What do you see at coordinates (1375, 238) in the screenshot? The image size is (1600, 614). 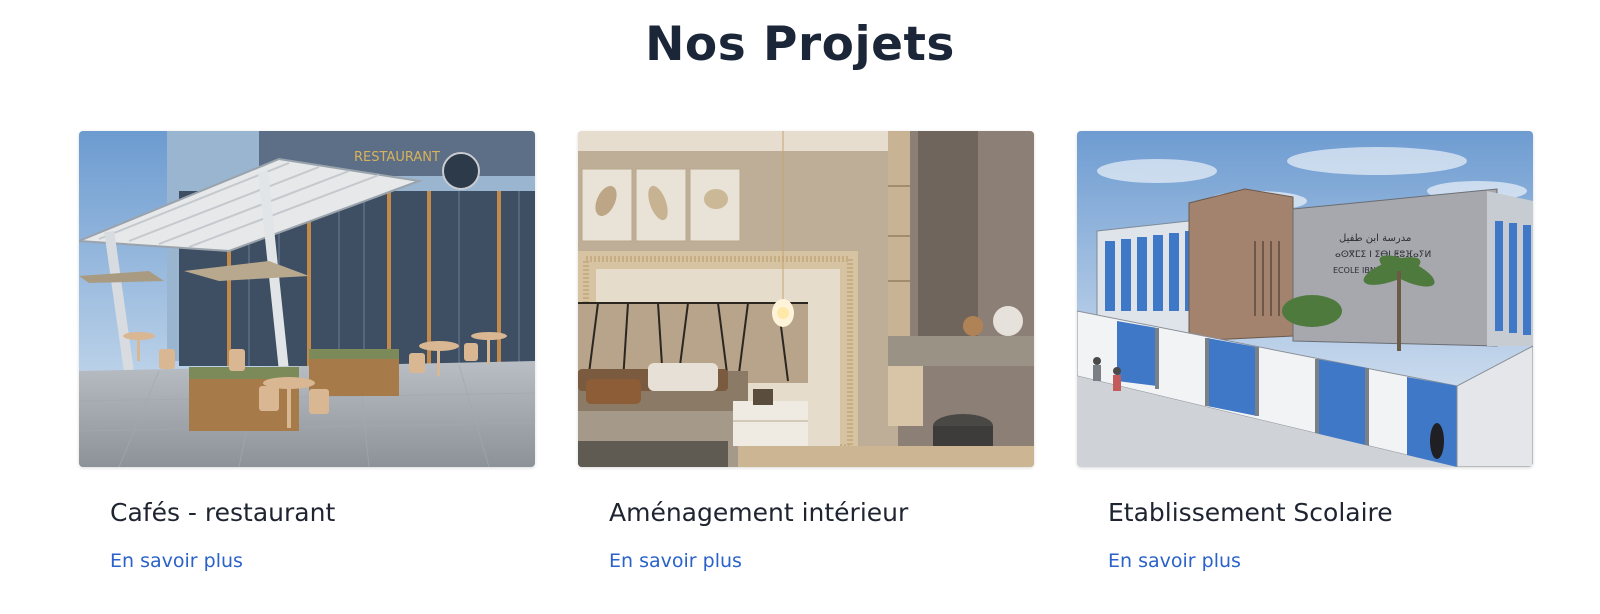 I see `school-sign-arabic: مدرسة ابن طفيل` at bounding box center [1375, 238].